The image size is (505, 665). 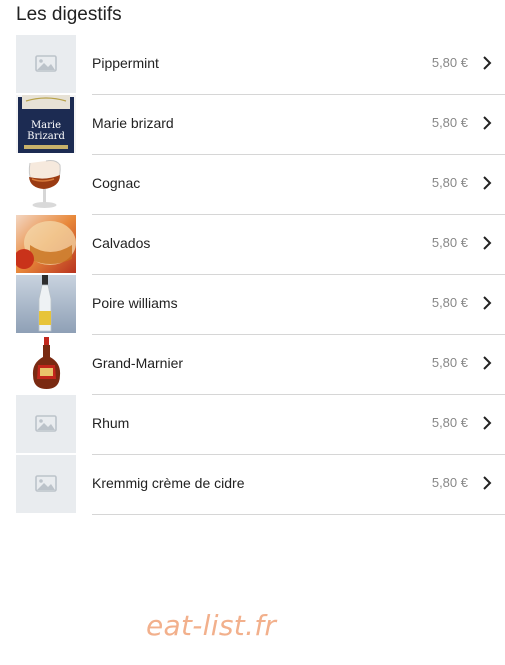 What do you see at coordinates (168, 483) in the screenshot?
I see `item-name: Kremmig crème de cidre` at bounding box center [168, 483].